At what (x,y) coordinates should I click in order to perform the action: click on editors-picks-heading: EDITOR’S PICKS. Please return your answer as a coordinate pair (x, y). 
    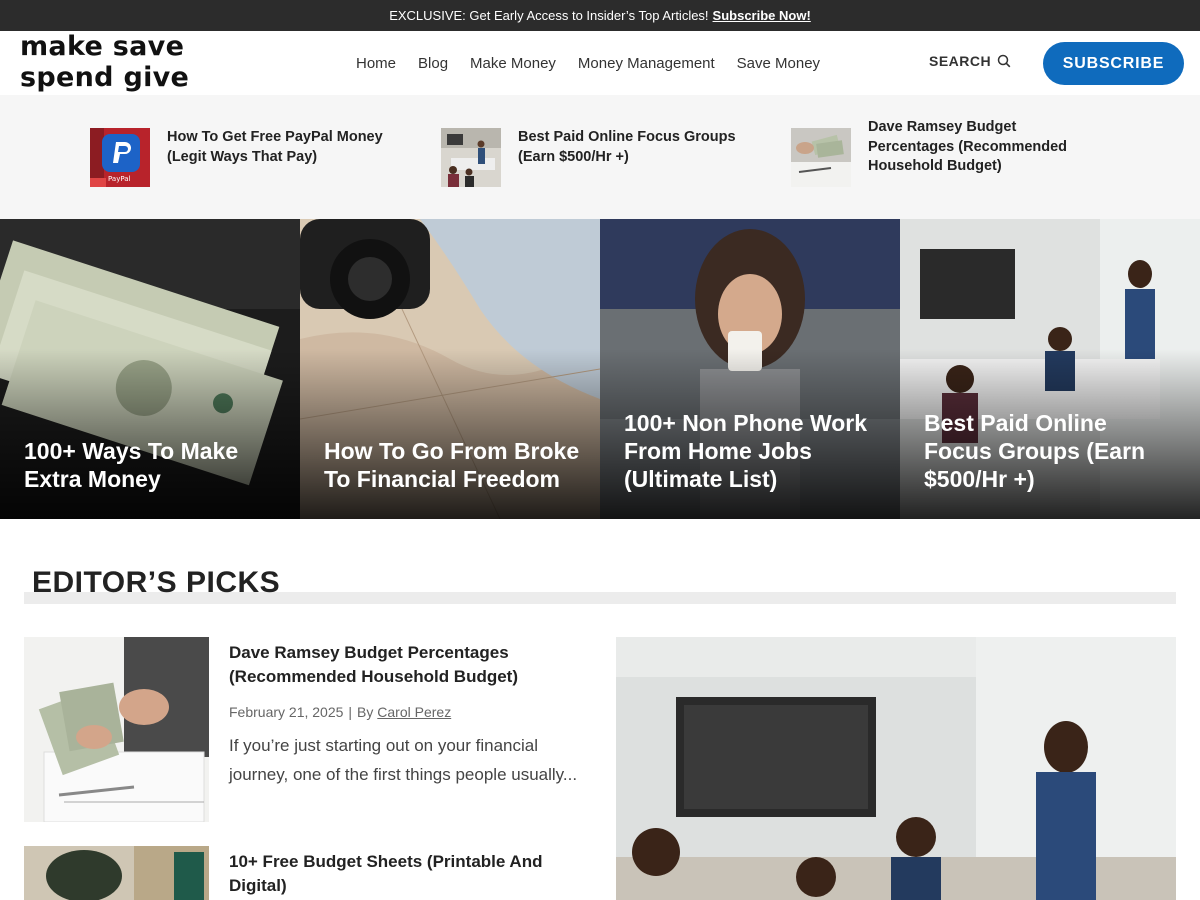
    Looking at the image, I should click on (600, 584).